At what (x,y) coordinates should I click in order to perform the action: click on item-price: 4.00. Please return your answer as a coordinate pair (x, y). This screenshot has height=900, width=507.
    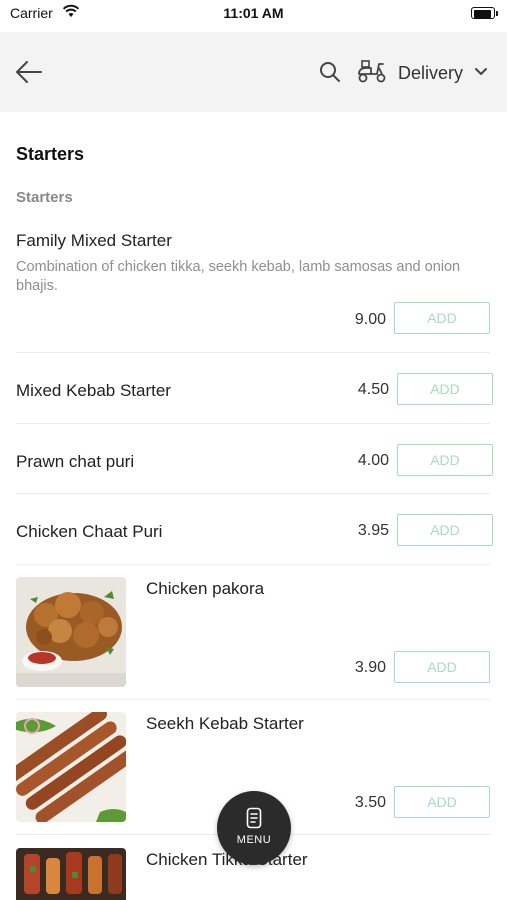
    Looking at the image, I should click on (373, 460).